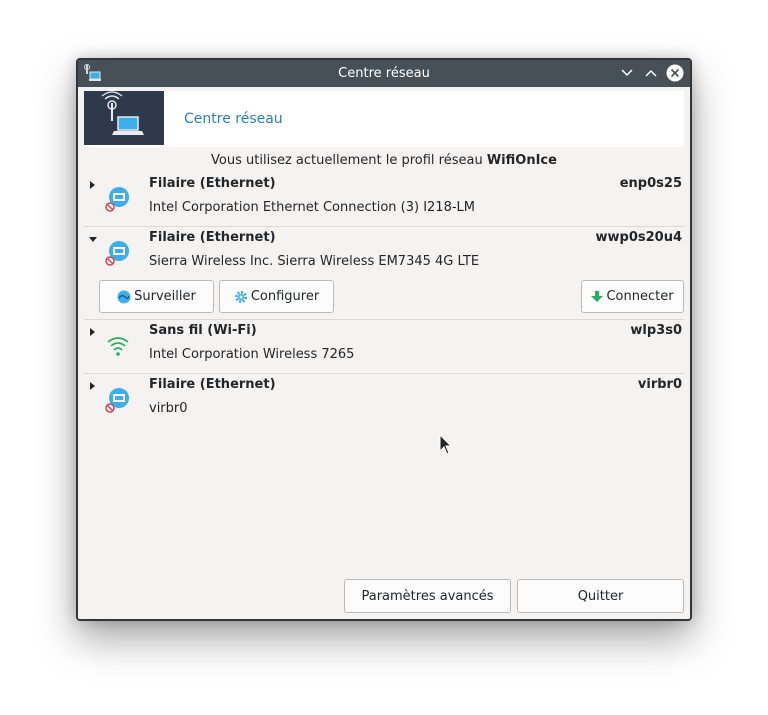  Describe the element at coordinates (640, 296) in the screenshot. I see `connect-button-label: Connecter` at that location.